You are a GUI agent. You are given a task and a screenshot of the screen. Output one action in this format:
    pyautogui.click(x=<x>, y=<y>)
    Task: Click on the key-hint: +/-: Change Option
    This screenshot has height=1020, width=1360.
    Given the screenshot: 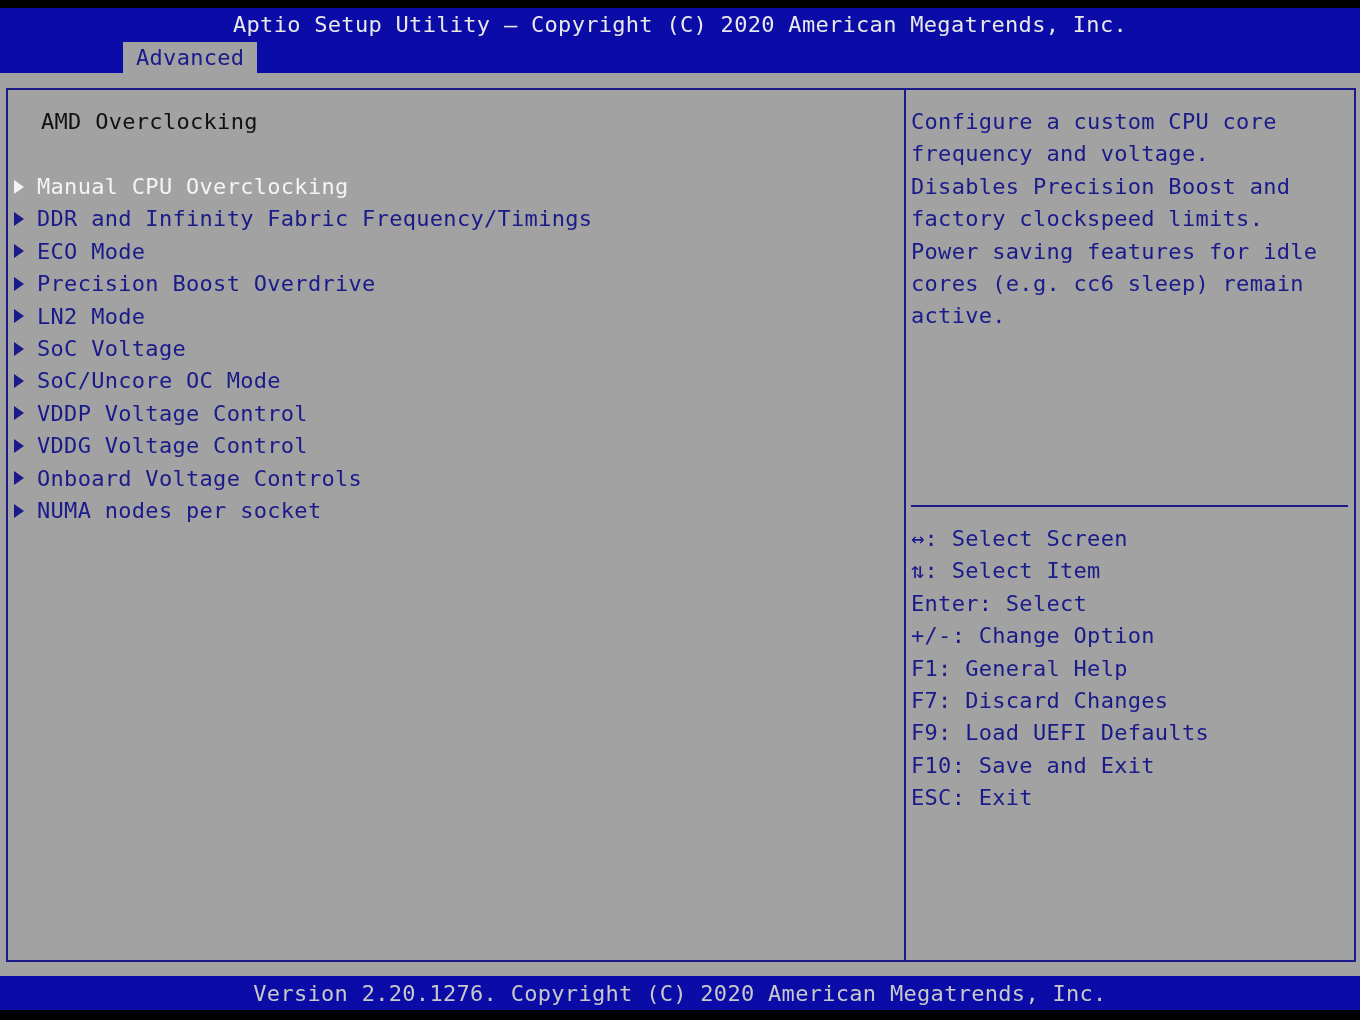 What is the action you would take?
    pyautogui.click(x=1033, y=636)
    